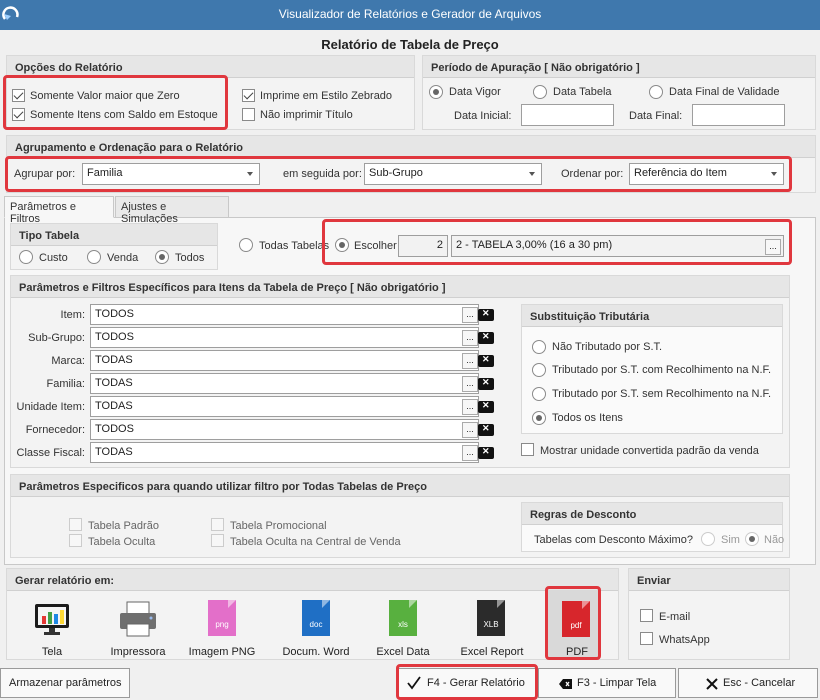 This screenshot has height=700, width=820. Describe the element at coordinates (316, 618) in the screenshot. I see `word-file-icon: doc` at that location.